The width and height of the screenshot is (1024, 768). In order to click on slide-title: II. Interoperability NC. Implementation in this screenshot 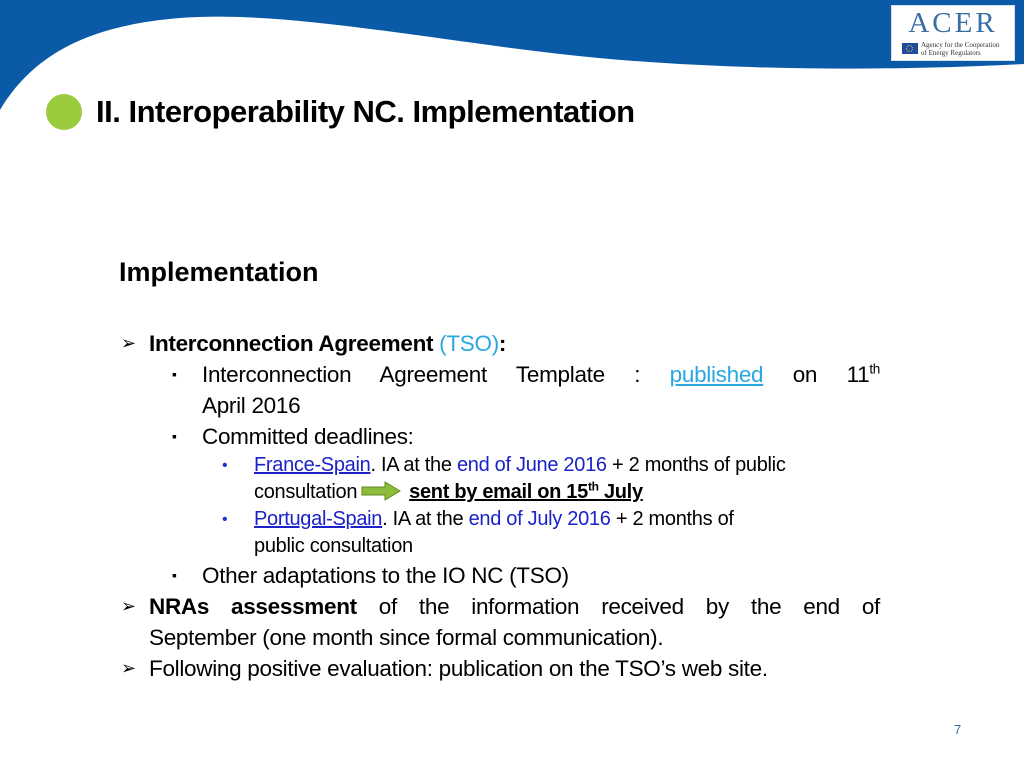, I will do `click(365, 111)`.